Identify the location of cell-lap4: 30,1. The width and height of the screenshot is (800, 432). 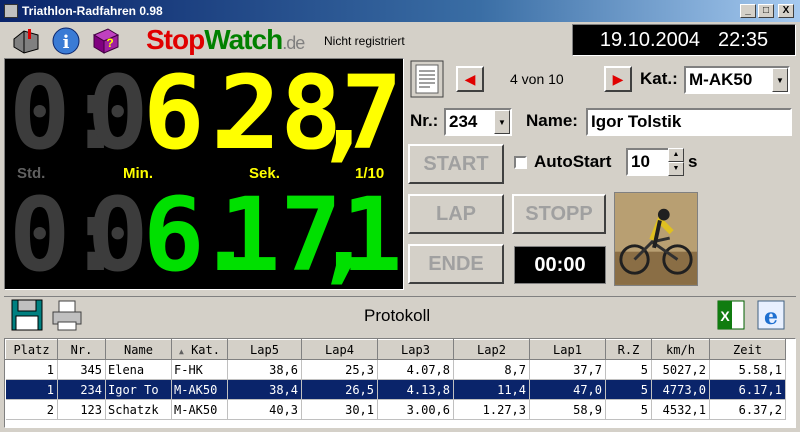
(339, 409).